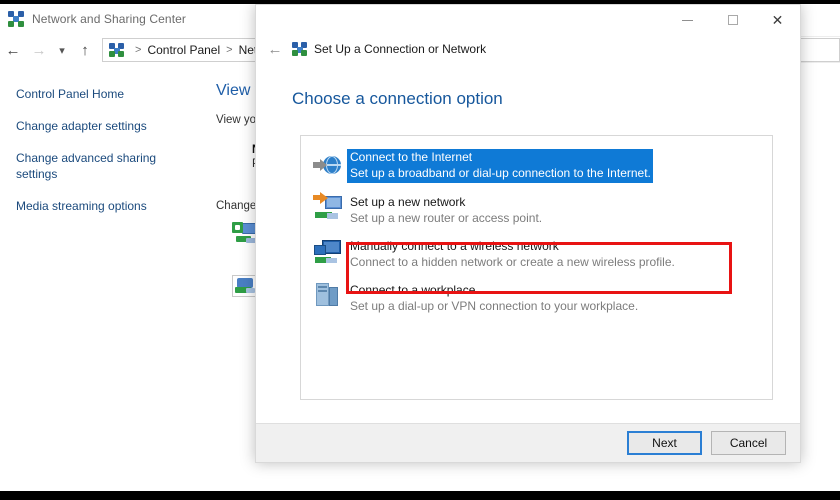  What do you see at coordinates (85, 50) in the screenshot?
I see `up-arrow-icon: ↑` at bounding box center [85, 50].